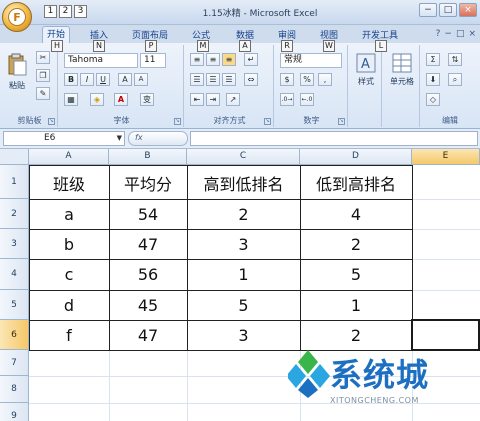 The width and height of the screenshot is (480, 421). What do you see at coordinates (17, 76) in the screenshot?
I see `paste-button: 粘贴` at bounding box center [17, 76].